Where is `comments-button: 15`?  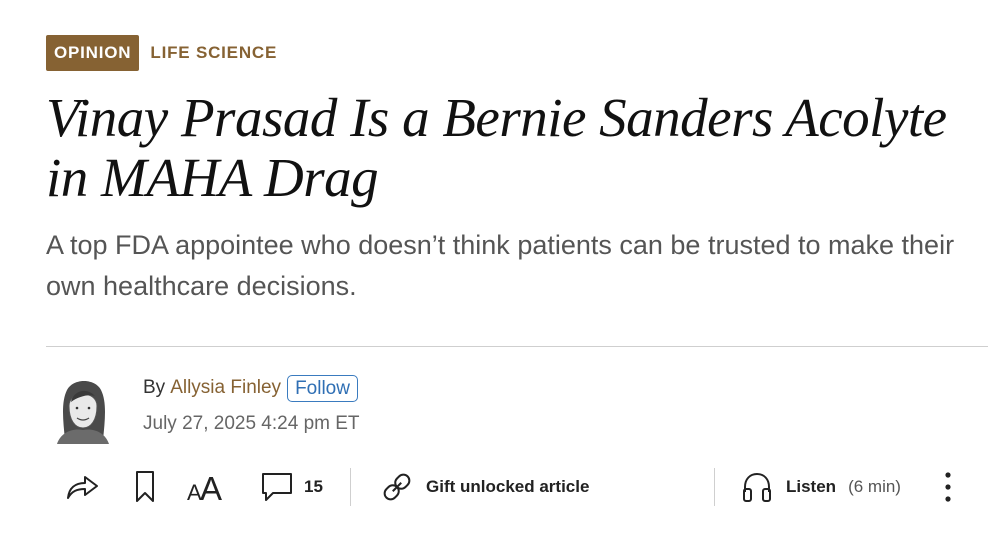 comments-button: 15 is located at coordinates (291, 487).